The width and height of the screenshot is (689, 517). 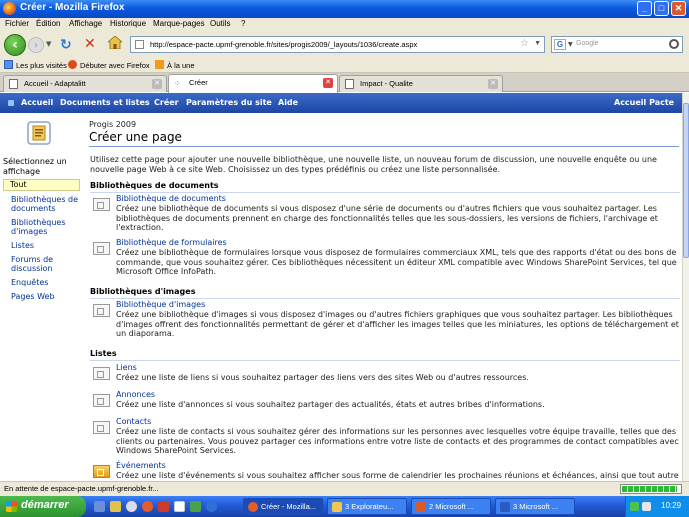 What do you see at coordinates (115, 42) in the screenshot?
I see `home-icon` at bounding box center [115, 42].